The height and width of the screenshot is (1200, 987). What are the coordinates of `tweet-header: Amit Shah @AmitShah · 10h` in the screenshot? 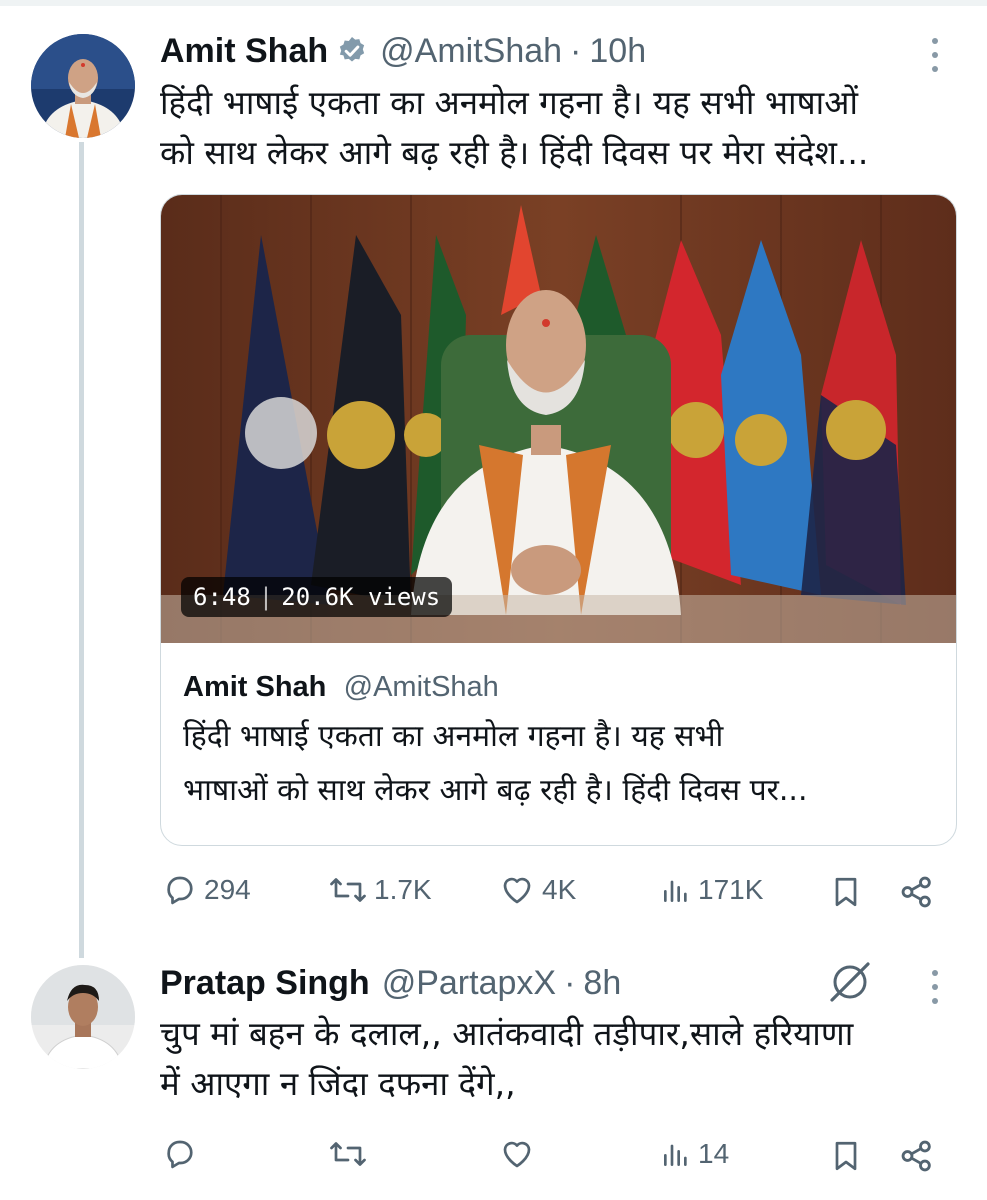 It's located at (403, 51).